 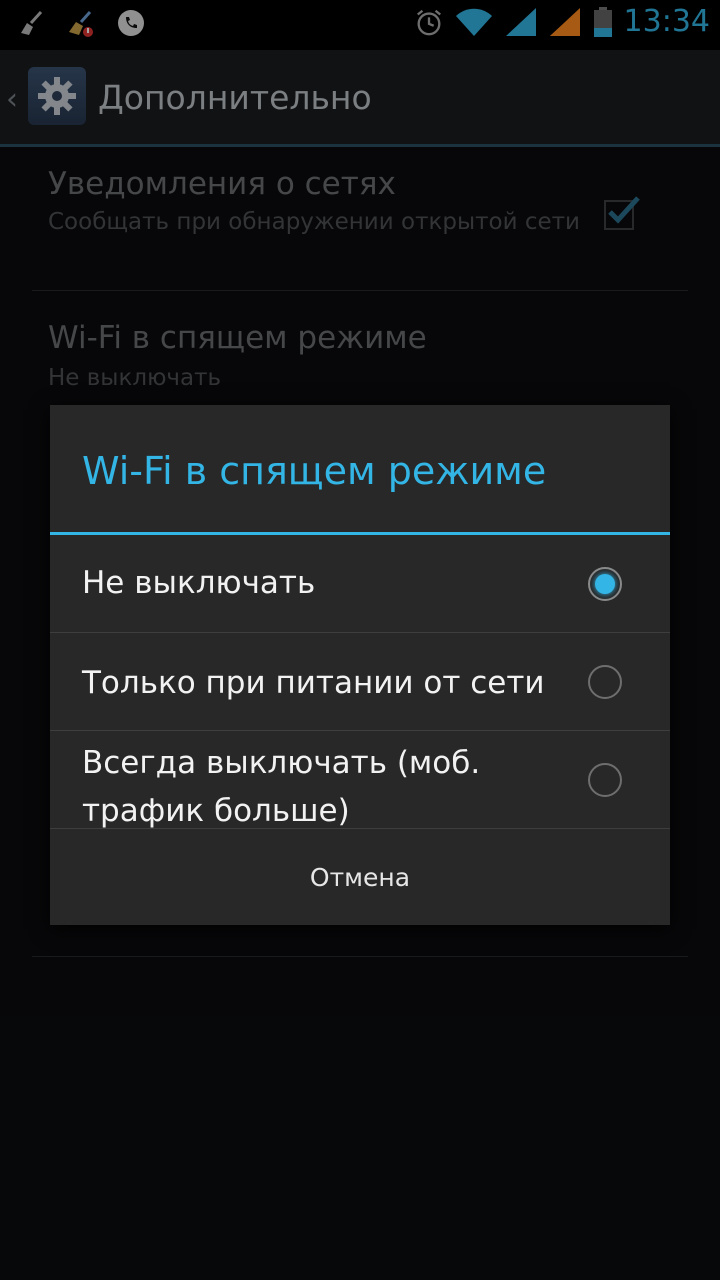 I want to click on option-never-off: Не выключать, so click(x=360, y=583).